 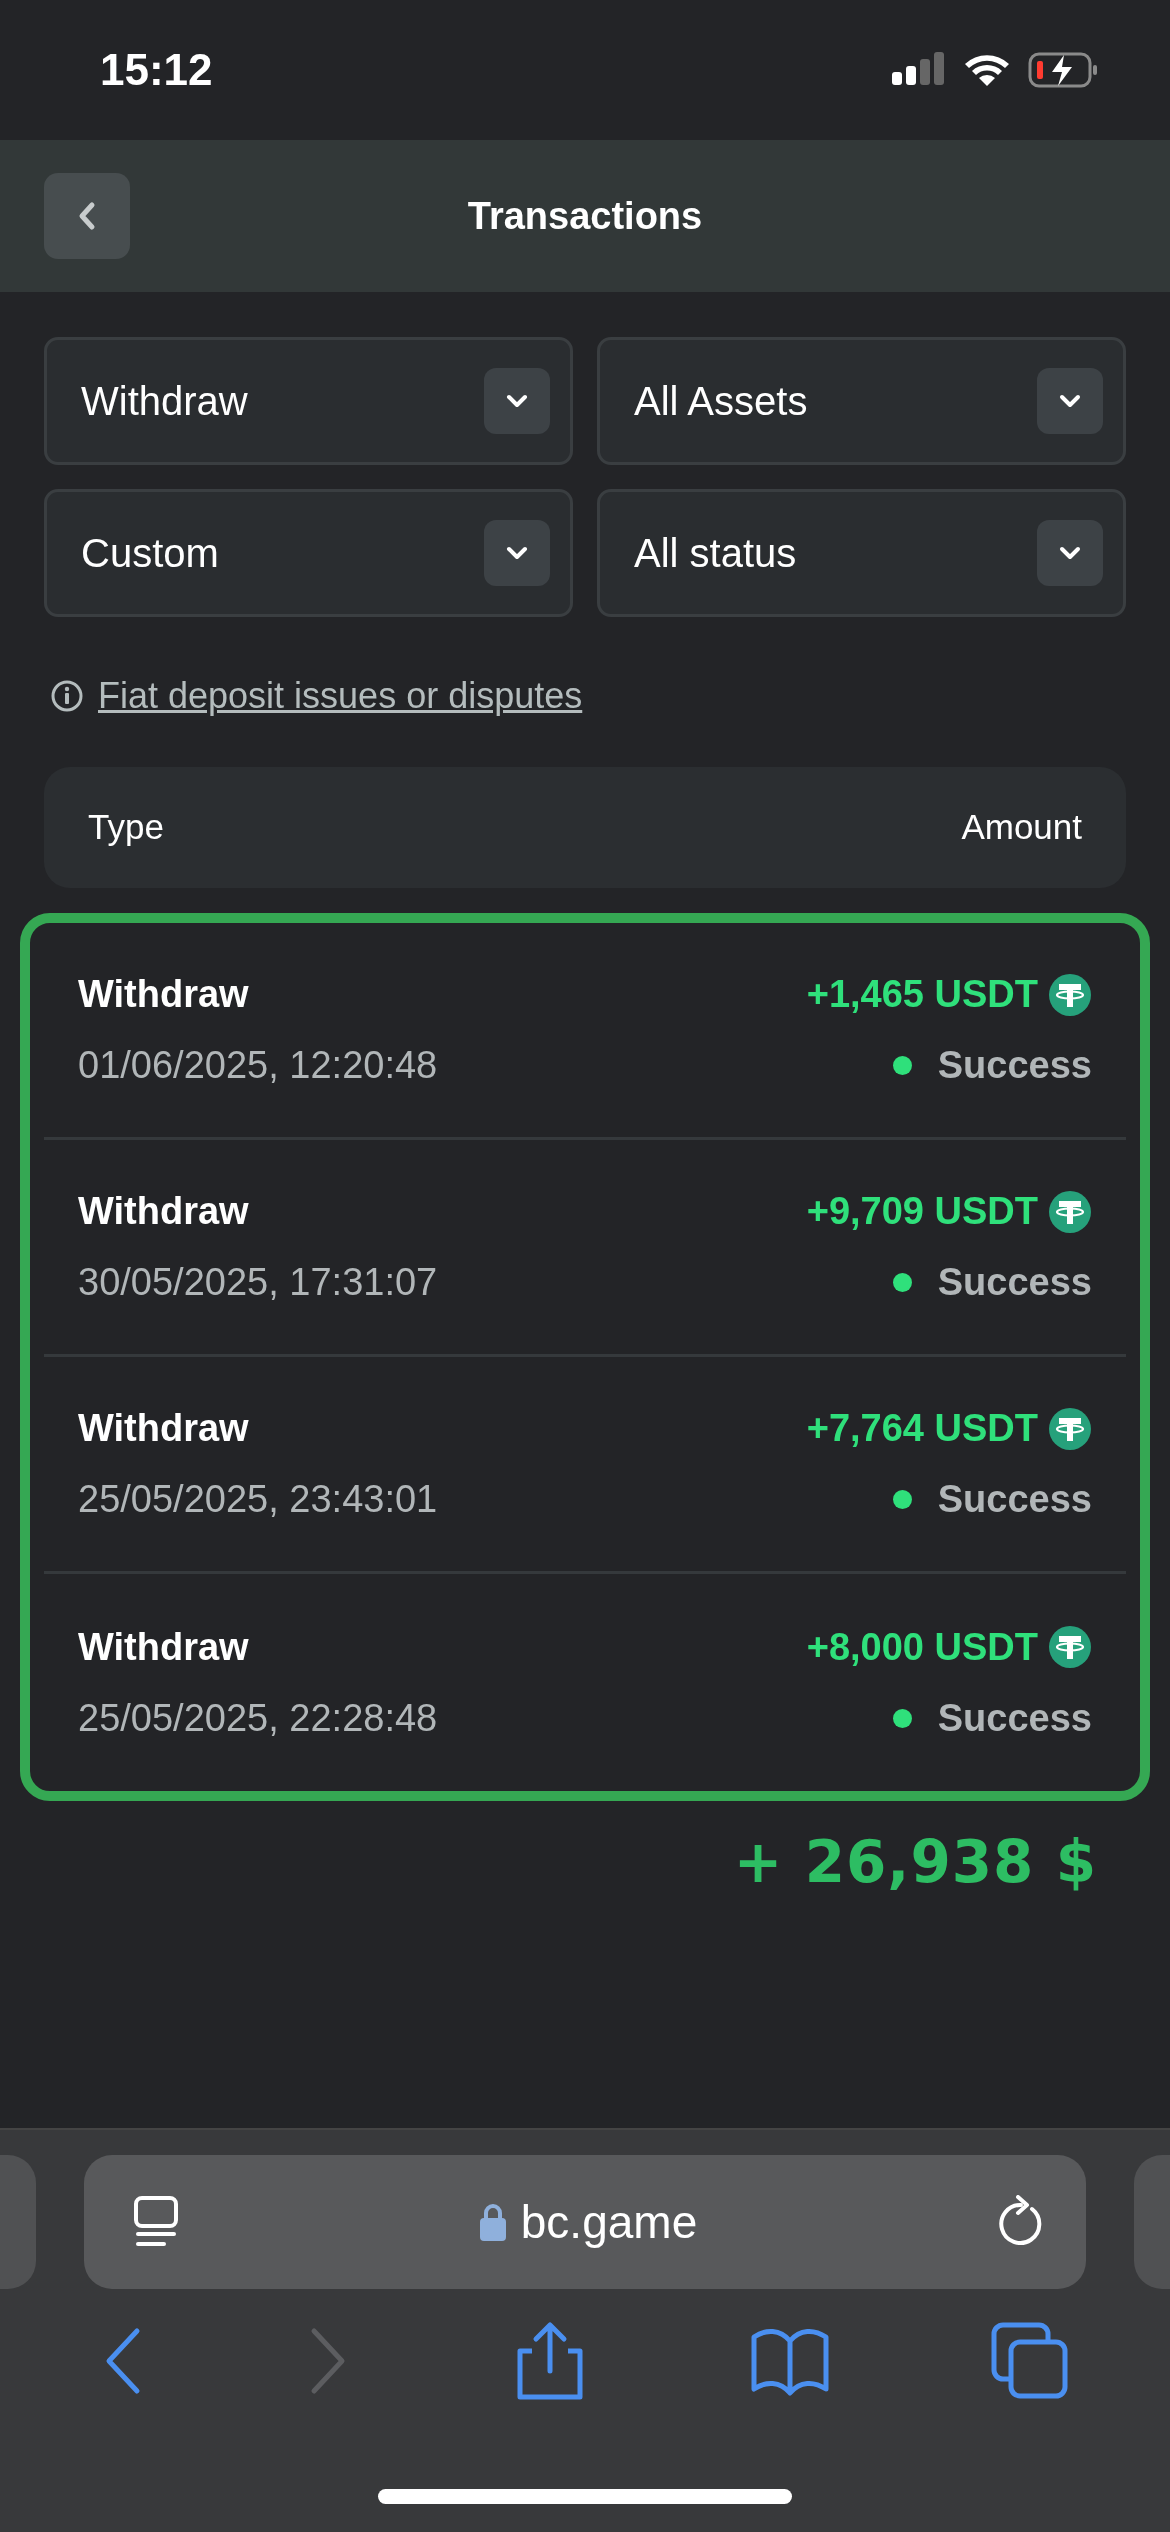 I want to click on battery-icon, so click(x=1064, y=70).